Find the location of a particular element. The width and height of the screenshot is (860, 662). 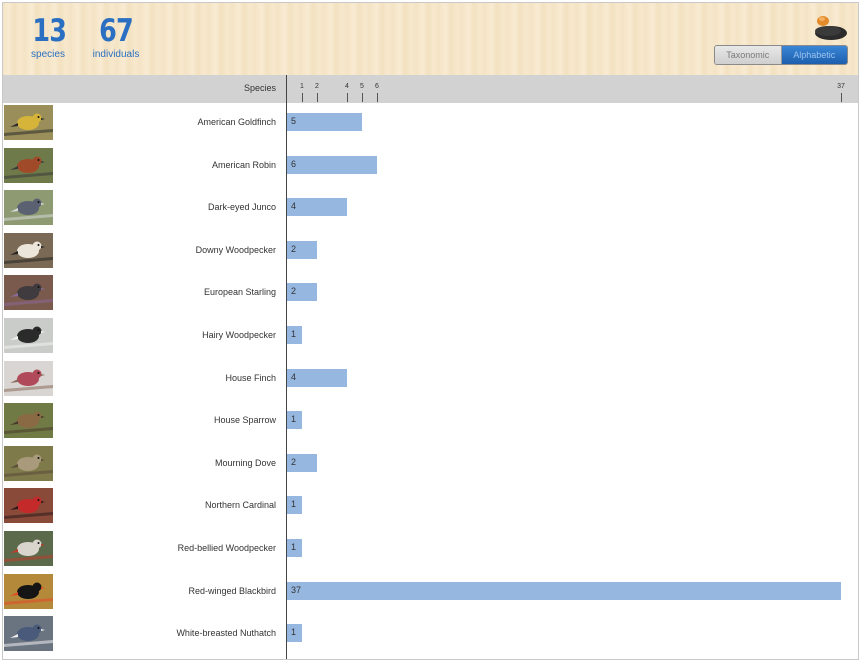

species-row: American Goldfinch 5 is located at coordinates (430, 124).